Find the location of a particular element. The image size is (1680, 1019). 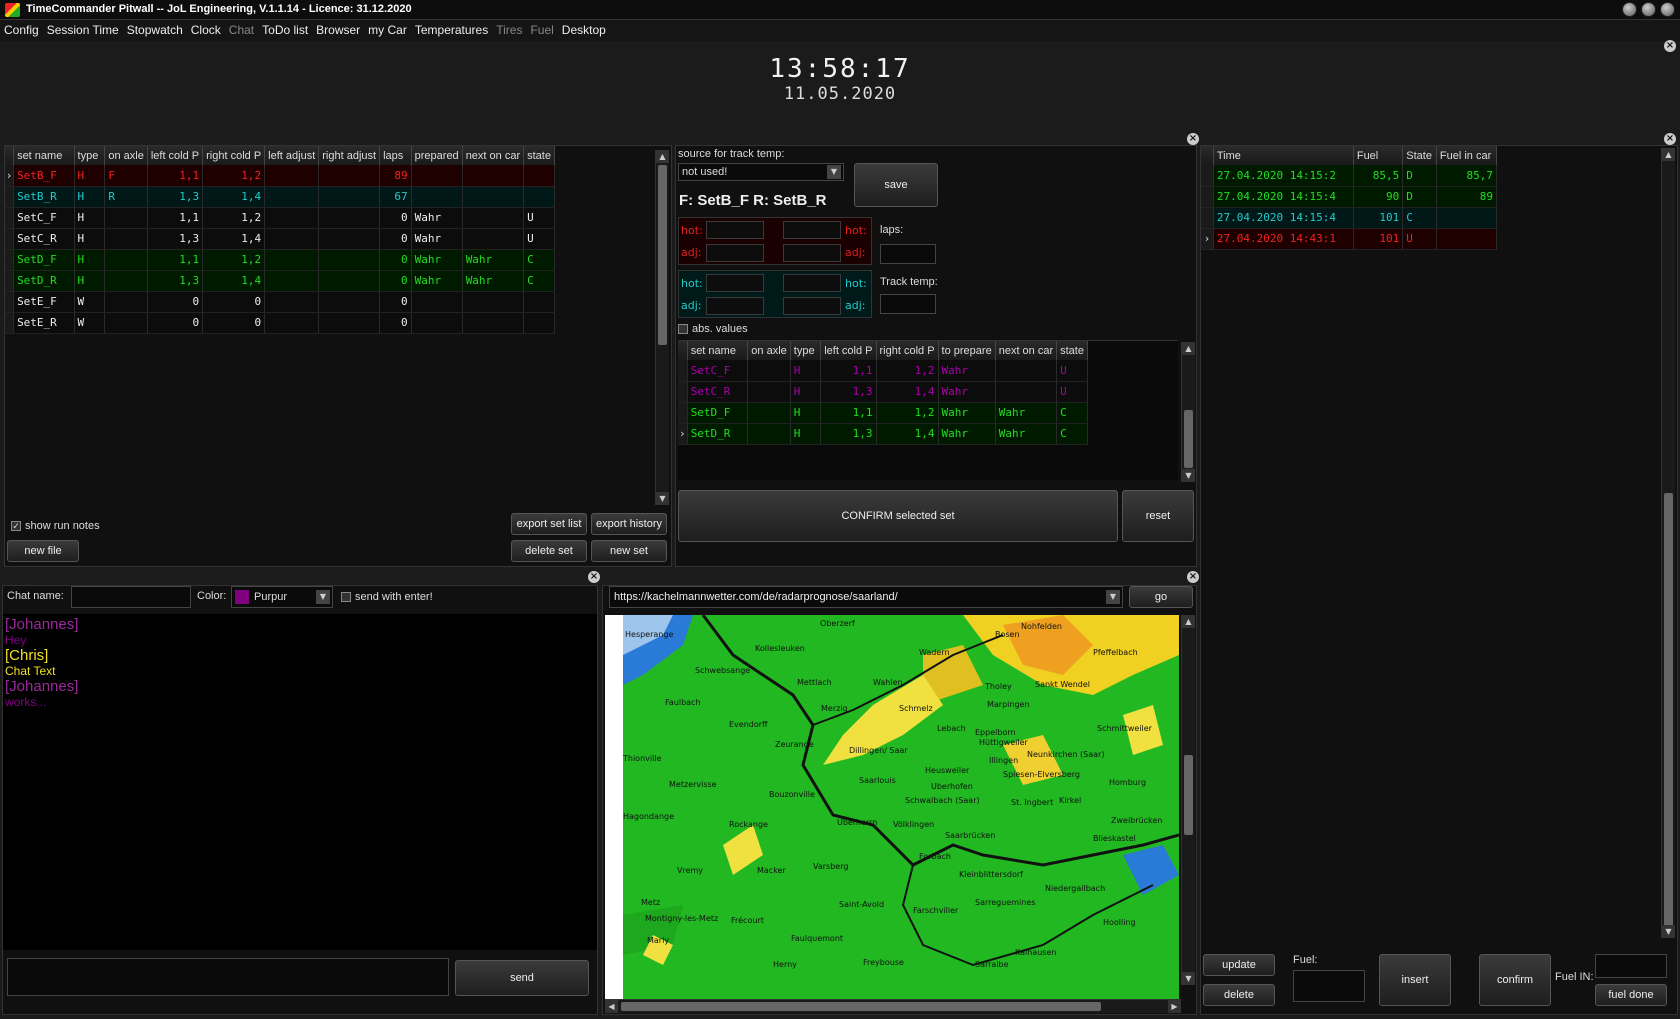

column-header: Fuel in car is located at coordinates (1467, 155).